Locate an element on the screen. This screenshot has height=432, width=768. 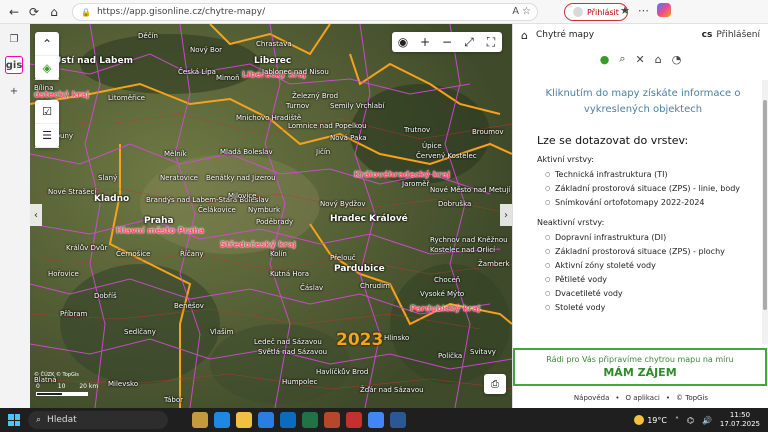
map-place-label: Benátky nad Jizerou is located at coordinates (241, 178).